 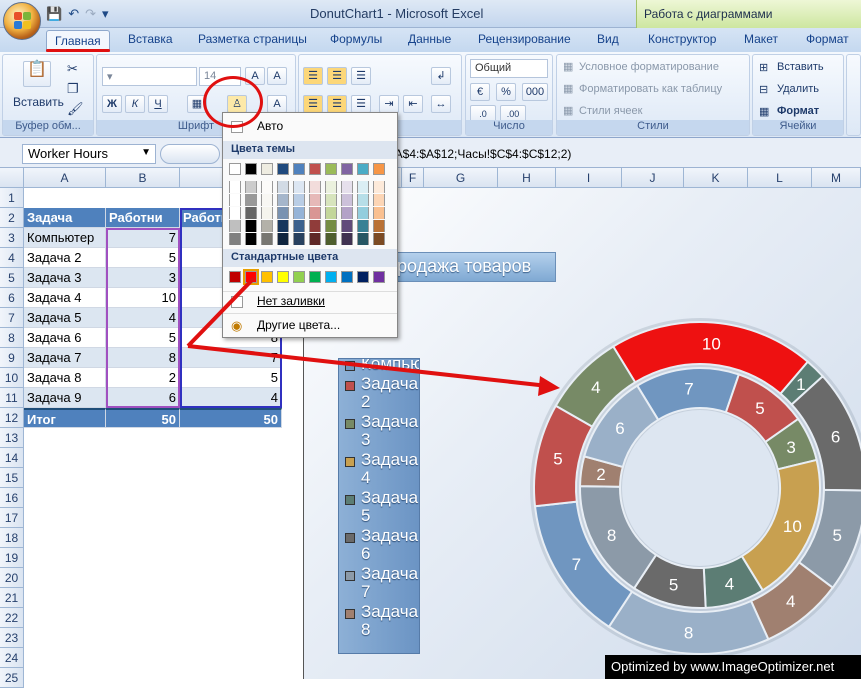 I want to click on tab-page-layout: Разметка страницы, so click(x=252, y=39).